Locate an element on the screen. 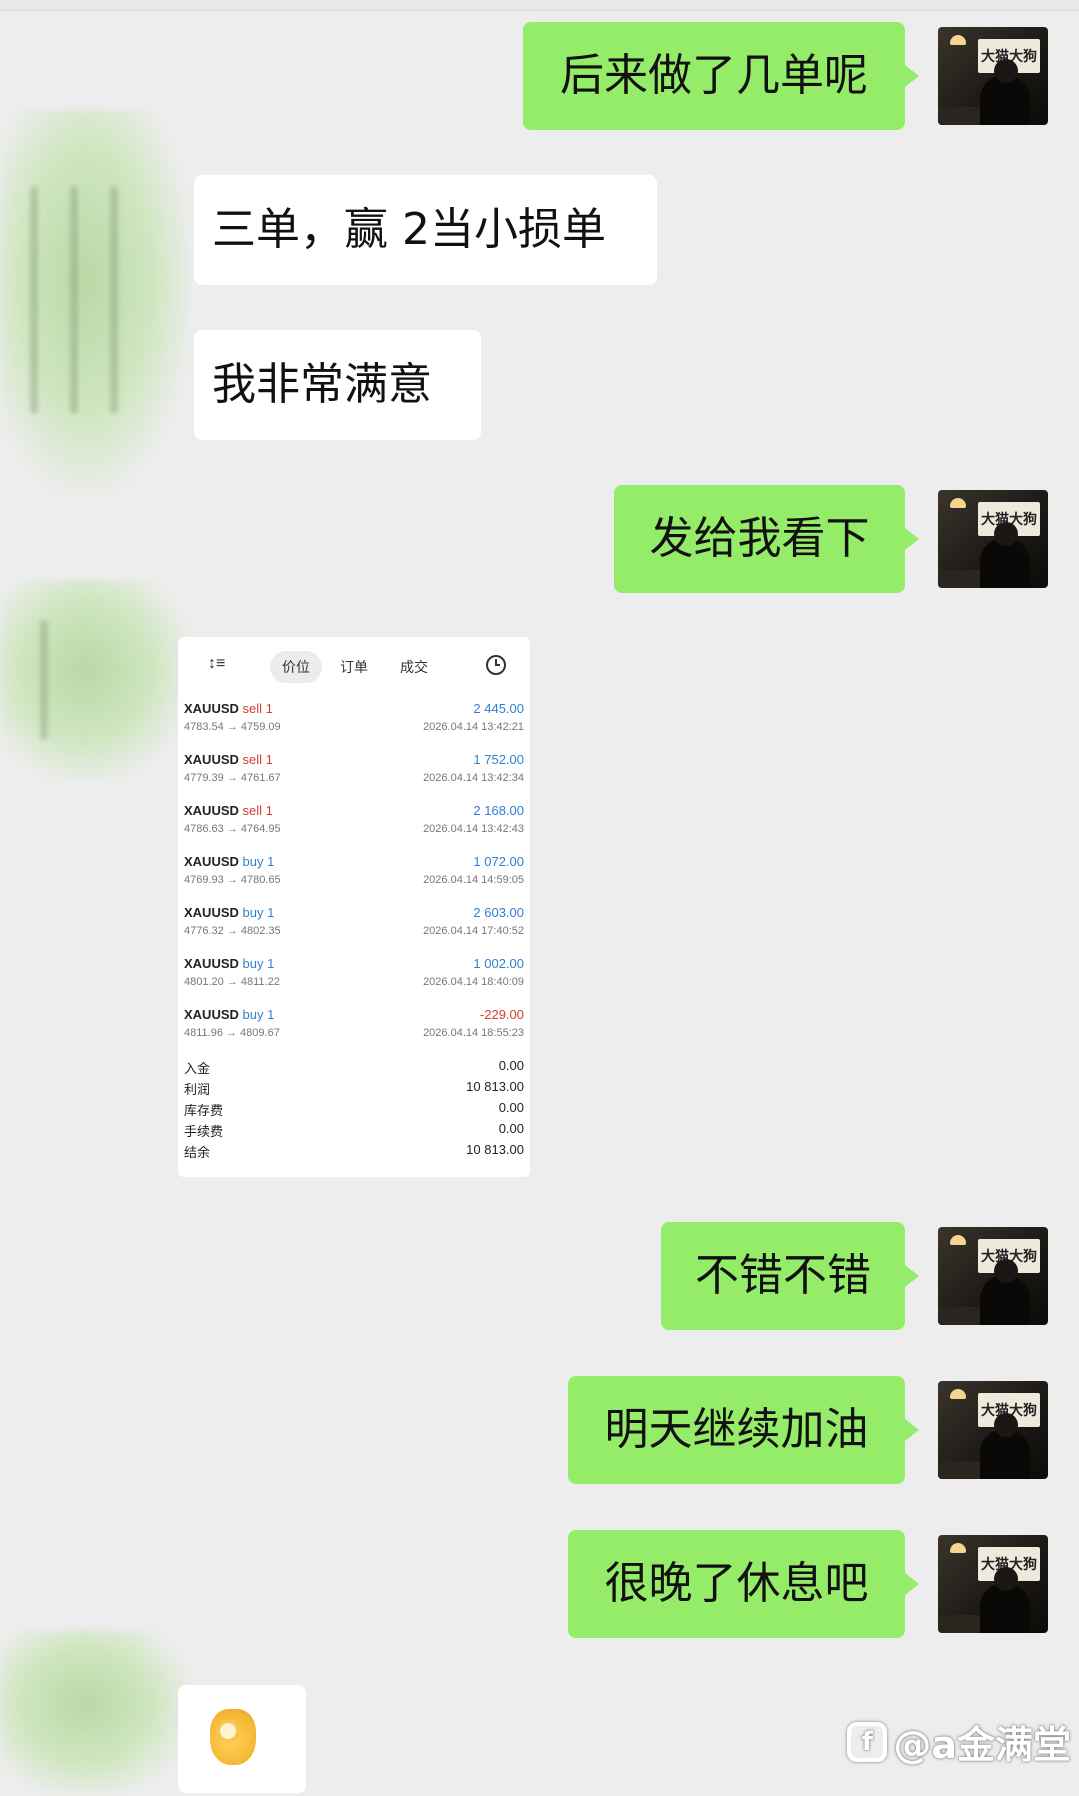 The width and height of the screenshot is (1079, 1796). message-text: 三单，赢 2当小损单 is located at coordinates (409, 229).